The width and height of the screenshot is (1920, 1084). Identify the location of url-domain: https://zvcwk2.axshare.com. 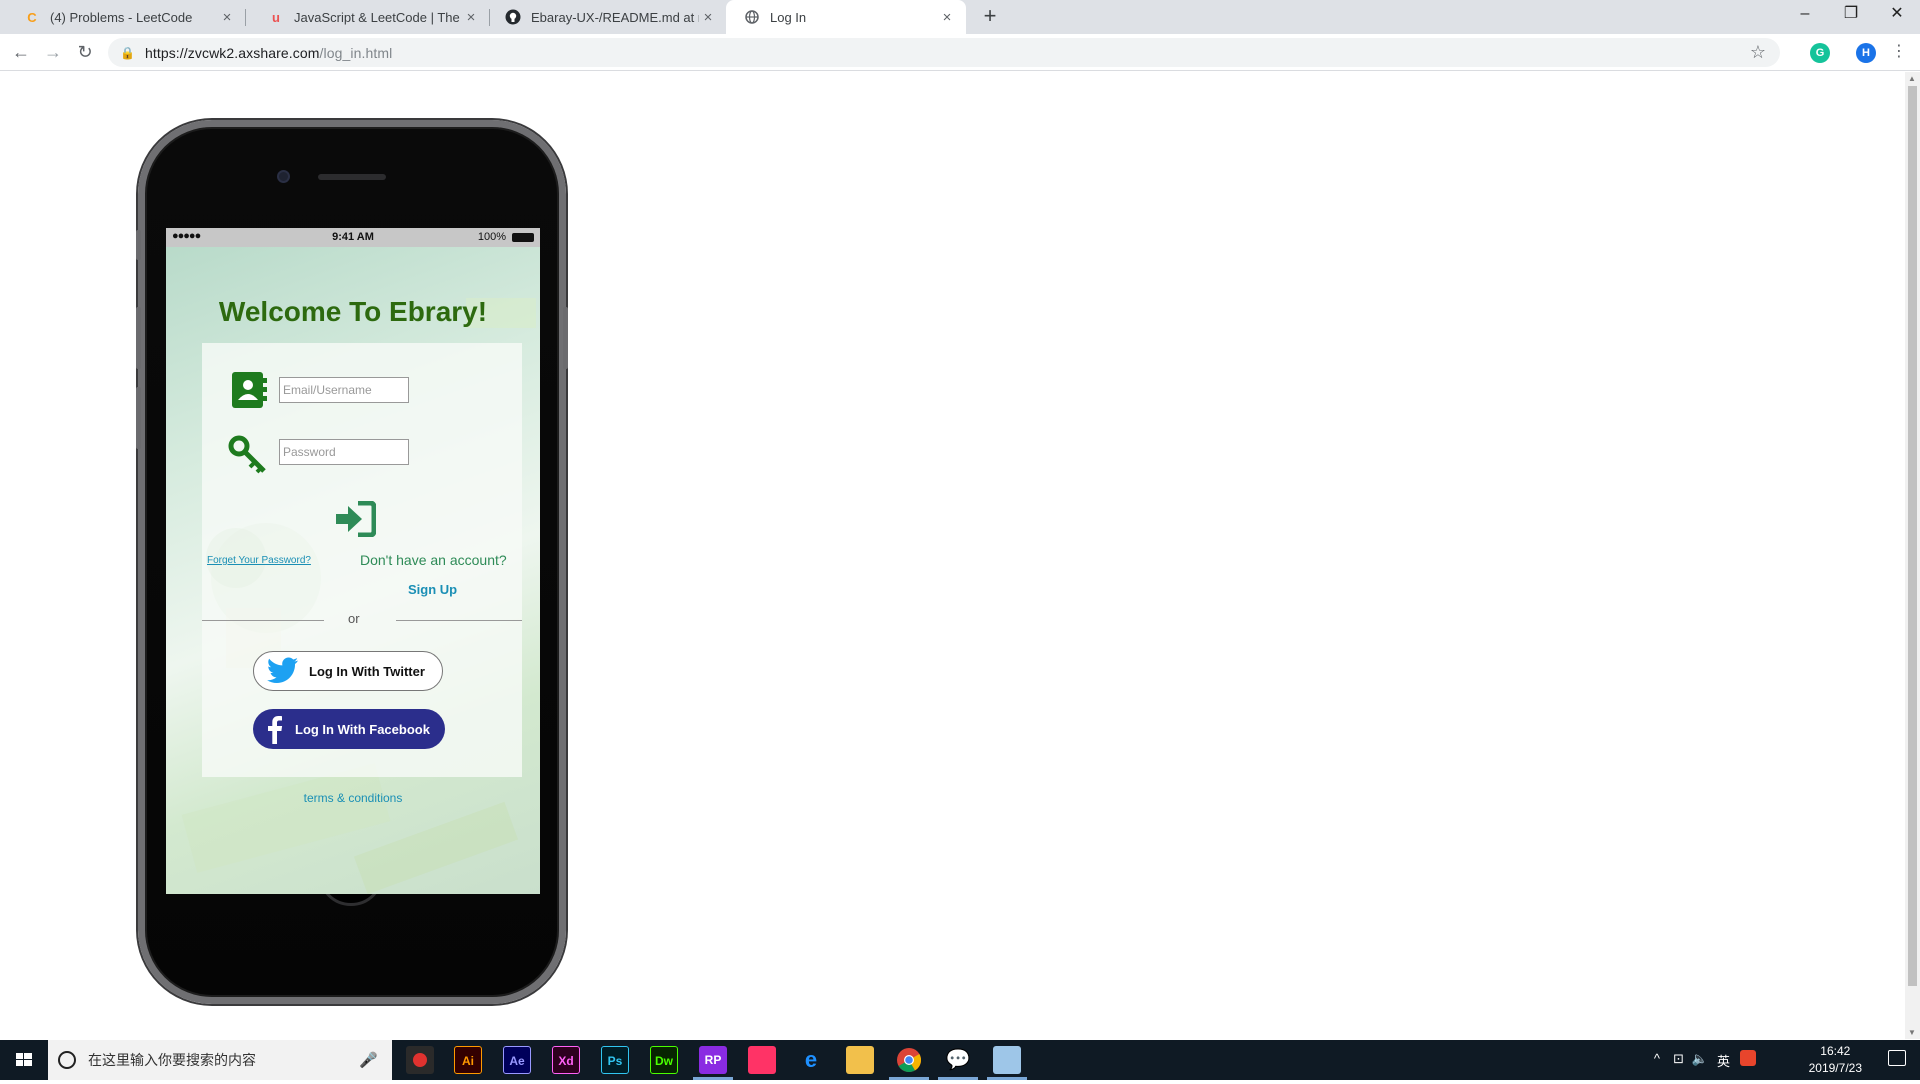
(232, 52).